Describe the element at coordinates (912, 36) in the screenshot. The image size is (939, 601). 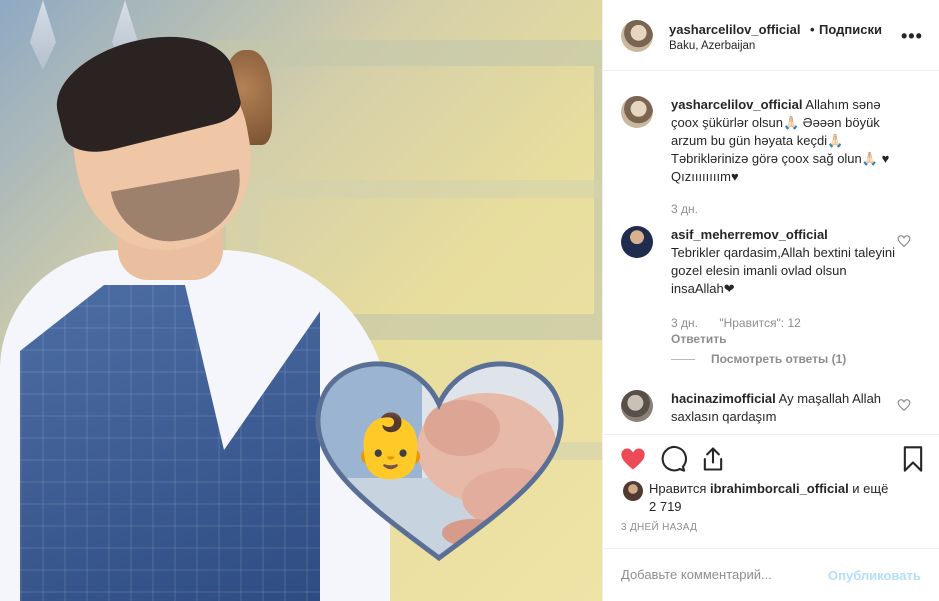
I see `more-options-icon: •••` at that location.